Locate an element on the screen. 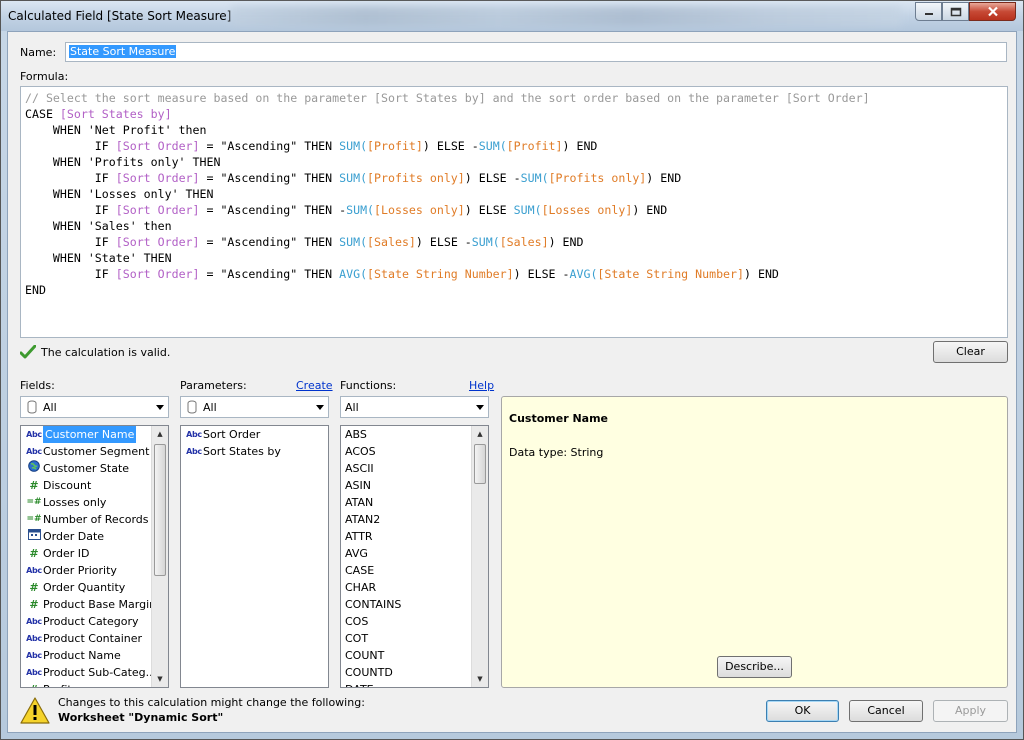 The height and width of the screenshot is (740, 1024). field-item: # Order Quantity is located at coordinates (94, 587).